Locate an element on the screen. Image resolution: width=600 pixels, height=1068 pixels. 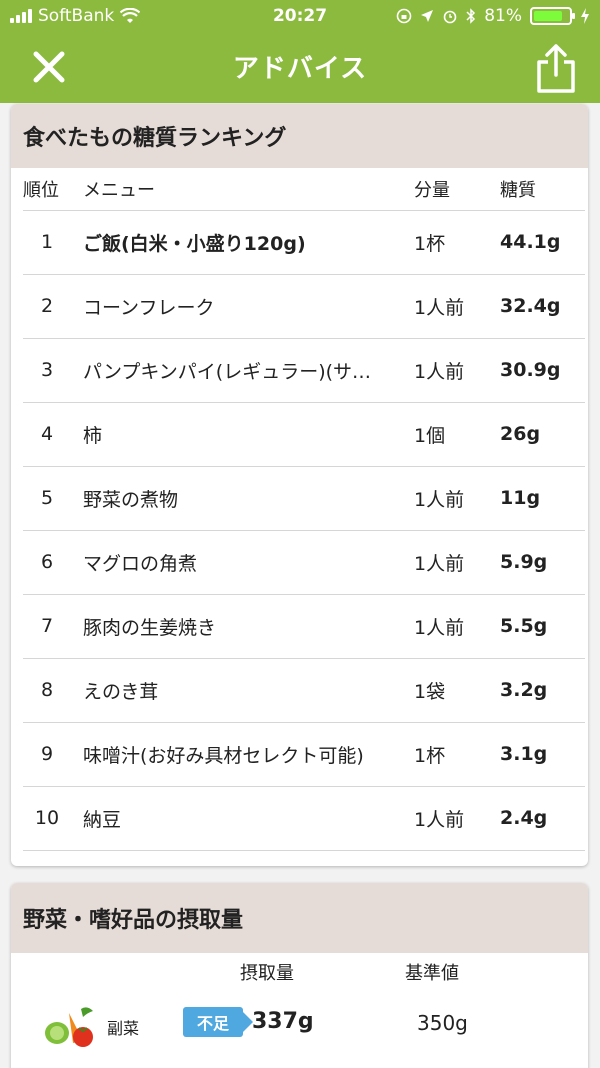
col-header-standard: 基準値 is located at coordinates (432, 973).